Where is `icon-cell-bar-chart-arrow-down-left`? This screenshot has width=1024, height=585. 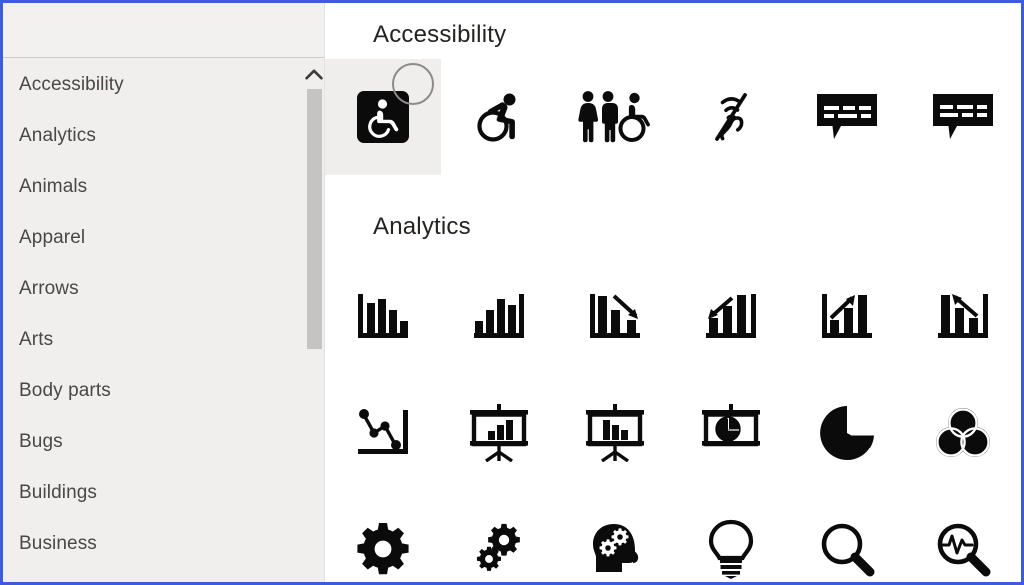
icon-cell-bar-chart-arrow-down-left is located at coordinates (731, 317).